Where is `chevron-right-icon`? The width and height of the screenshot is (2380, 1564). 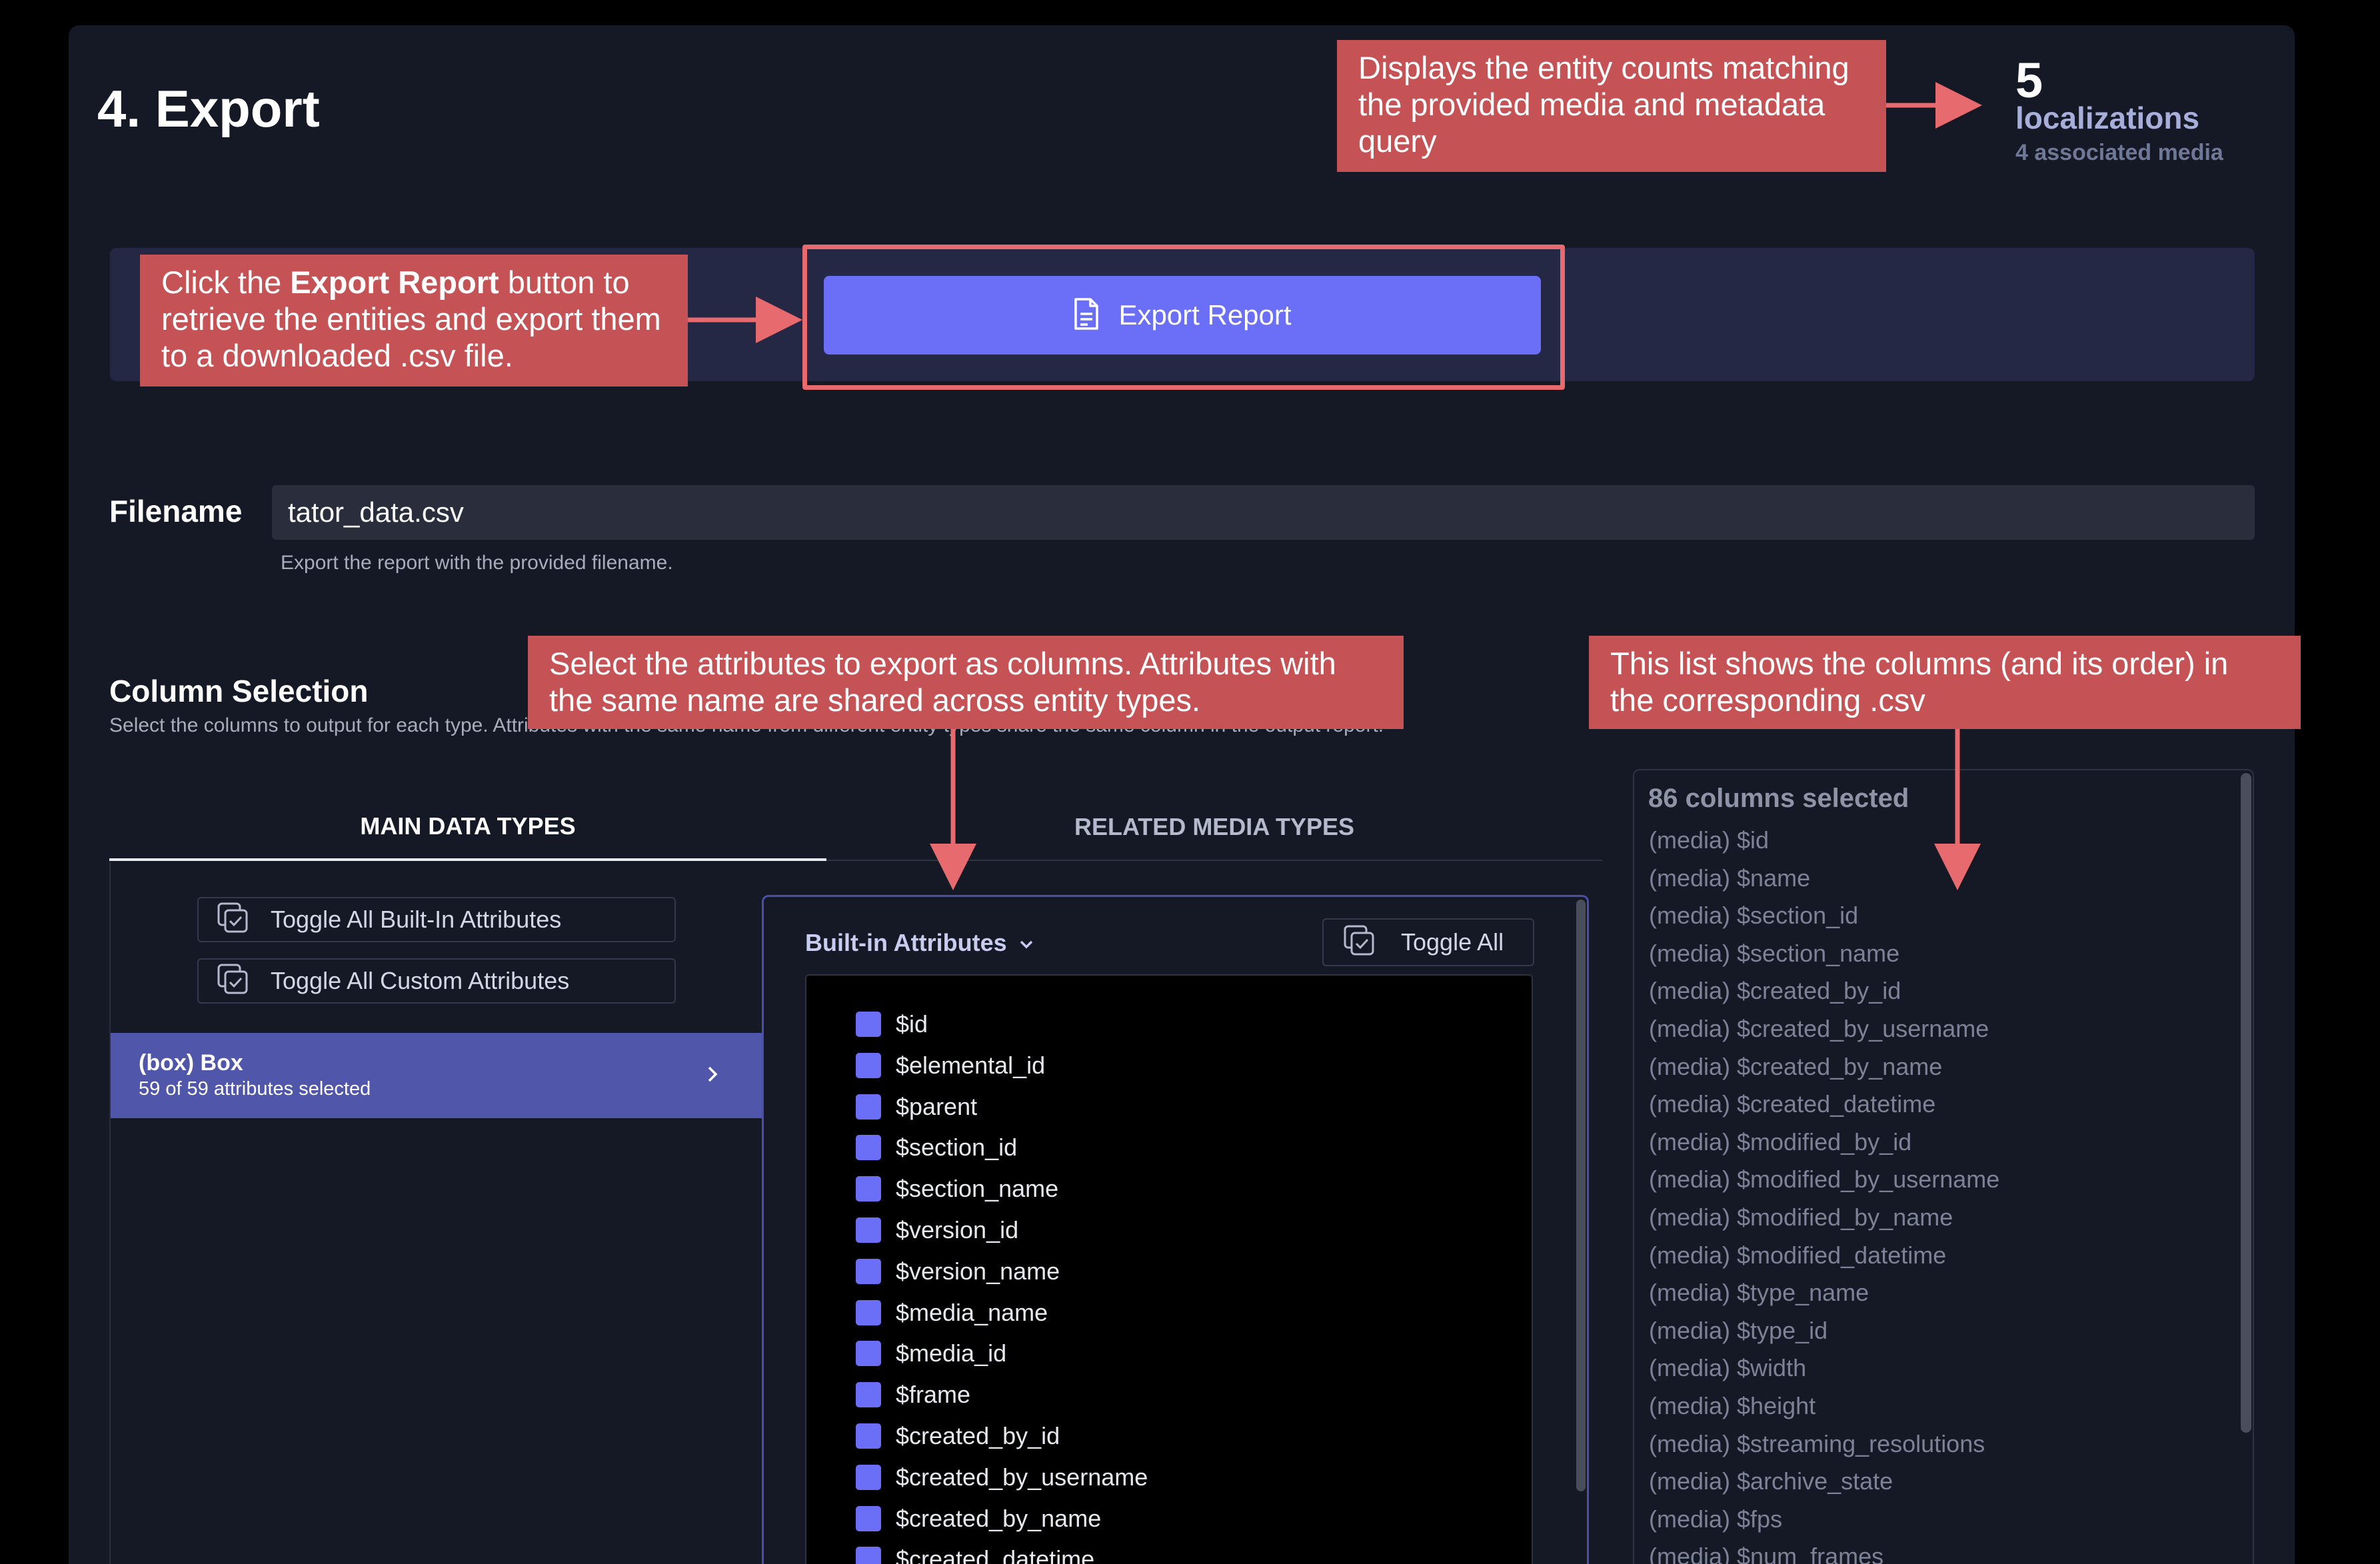 chevron-right-icon is located at coordinates (713, 1076).